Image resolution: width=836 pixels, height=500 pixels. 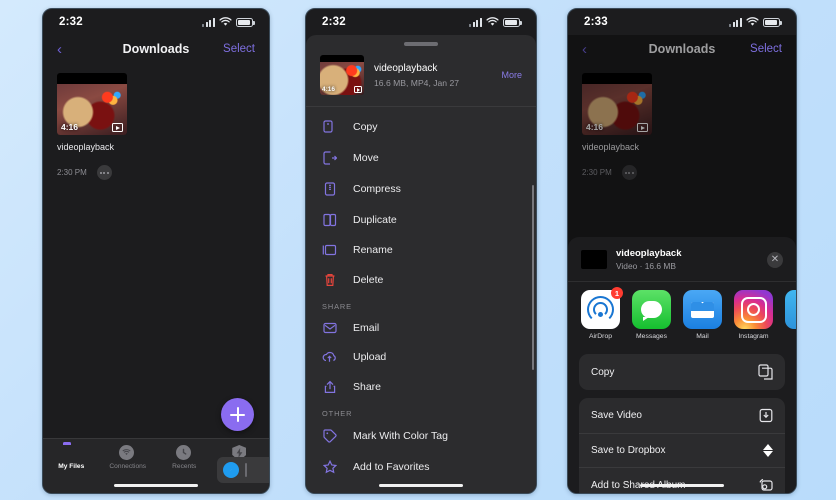 I want to click on messages-icon, so click(x=651, y=309).